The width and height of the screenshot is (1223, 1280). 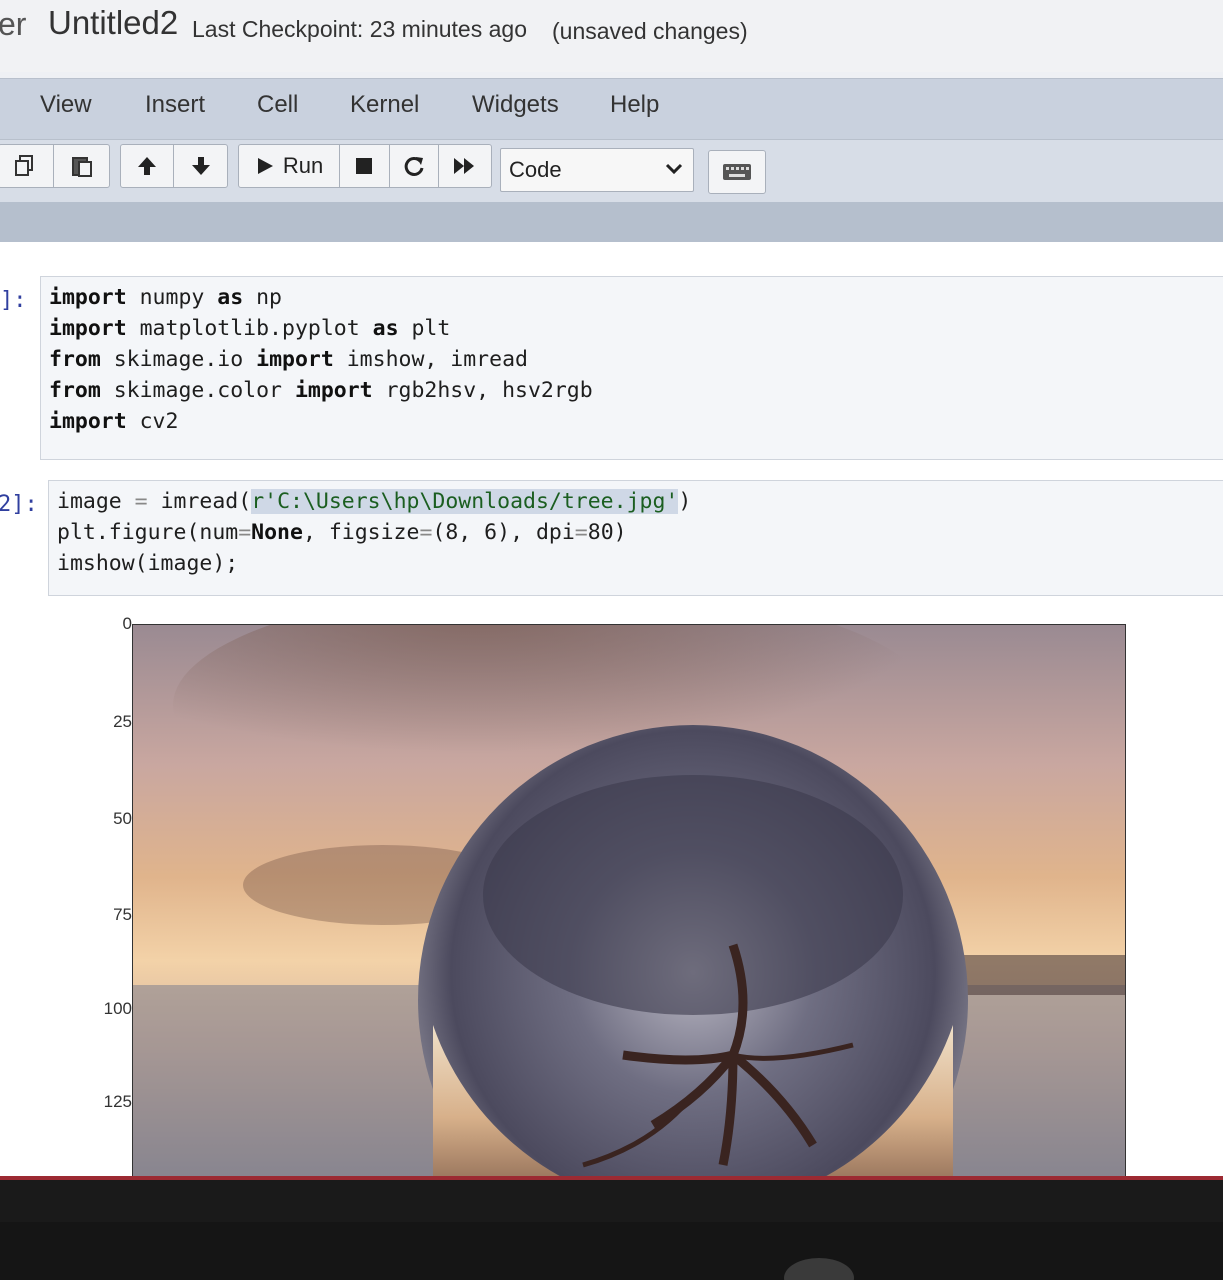 What do you see at coordinates (114, 421) in the screenshot?
I see `code-line: import cv2` at bounding box center [114, 421].